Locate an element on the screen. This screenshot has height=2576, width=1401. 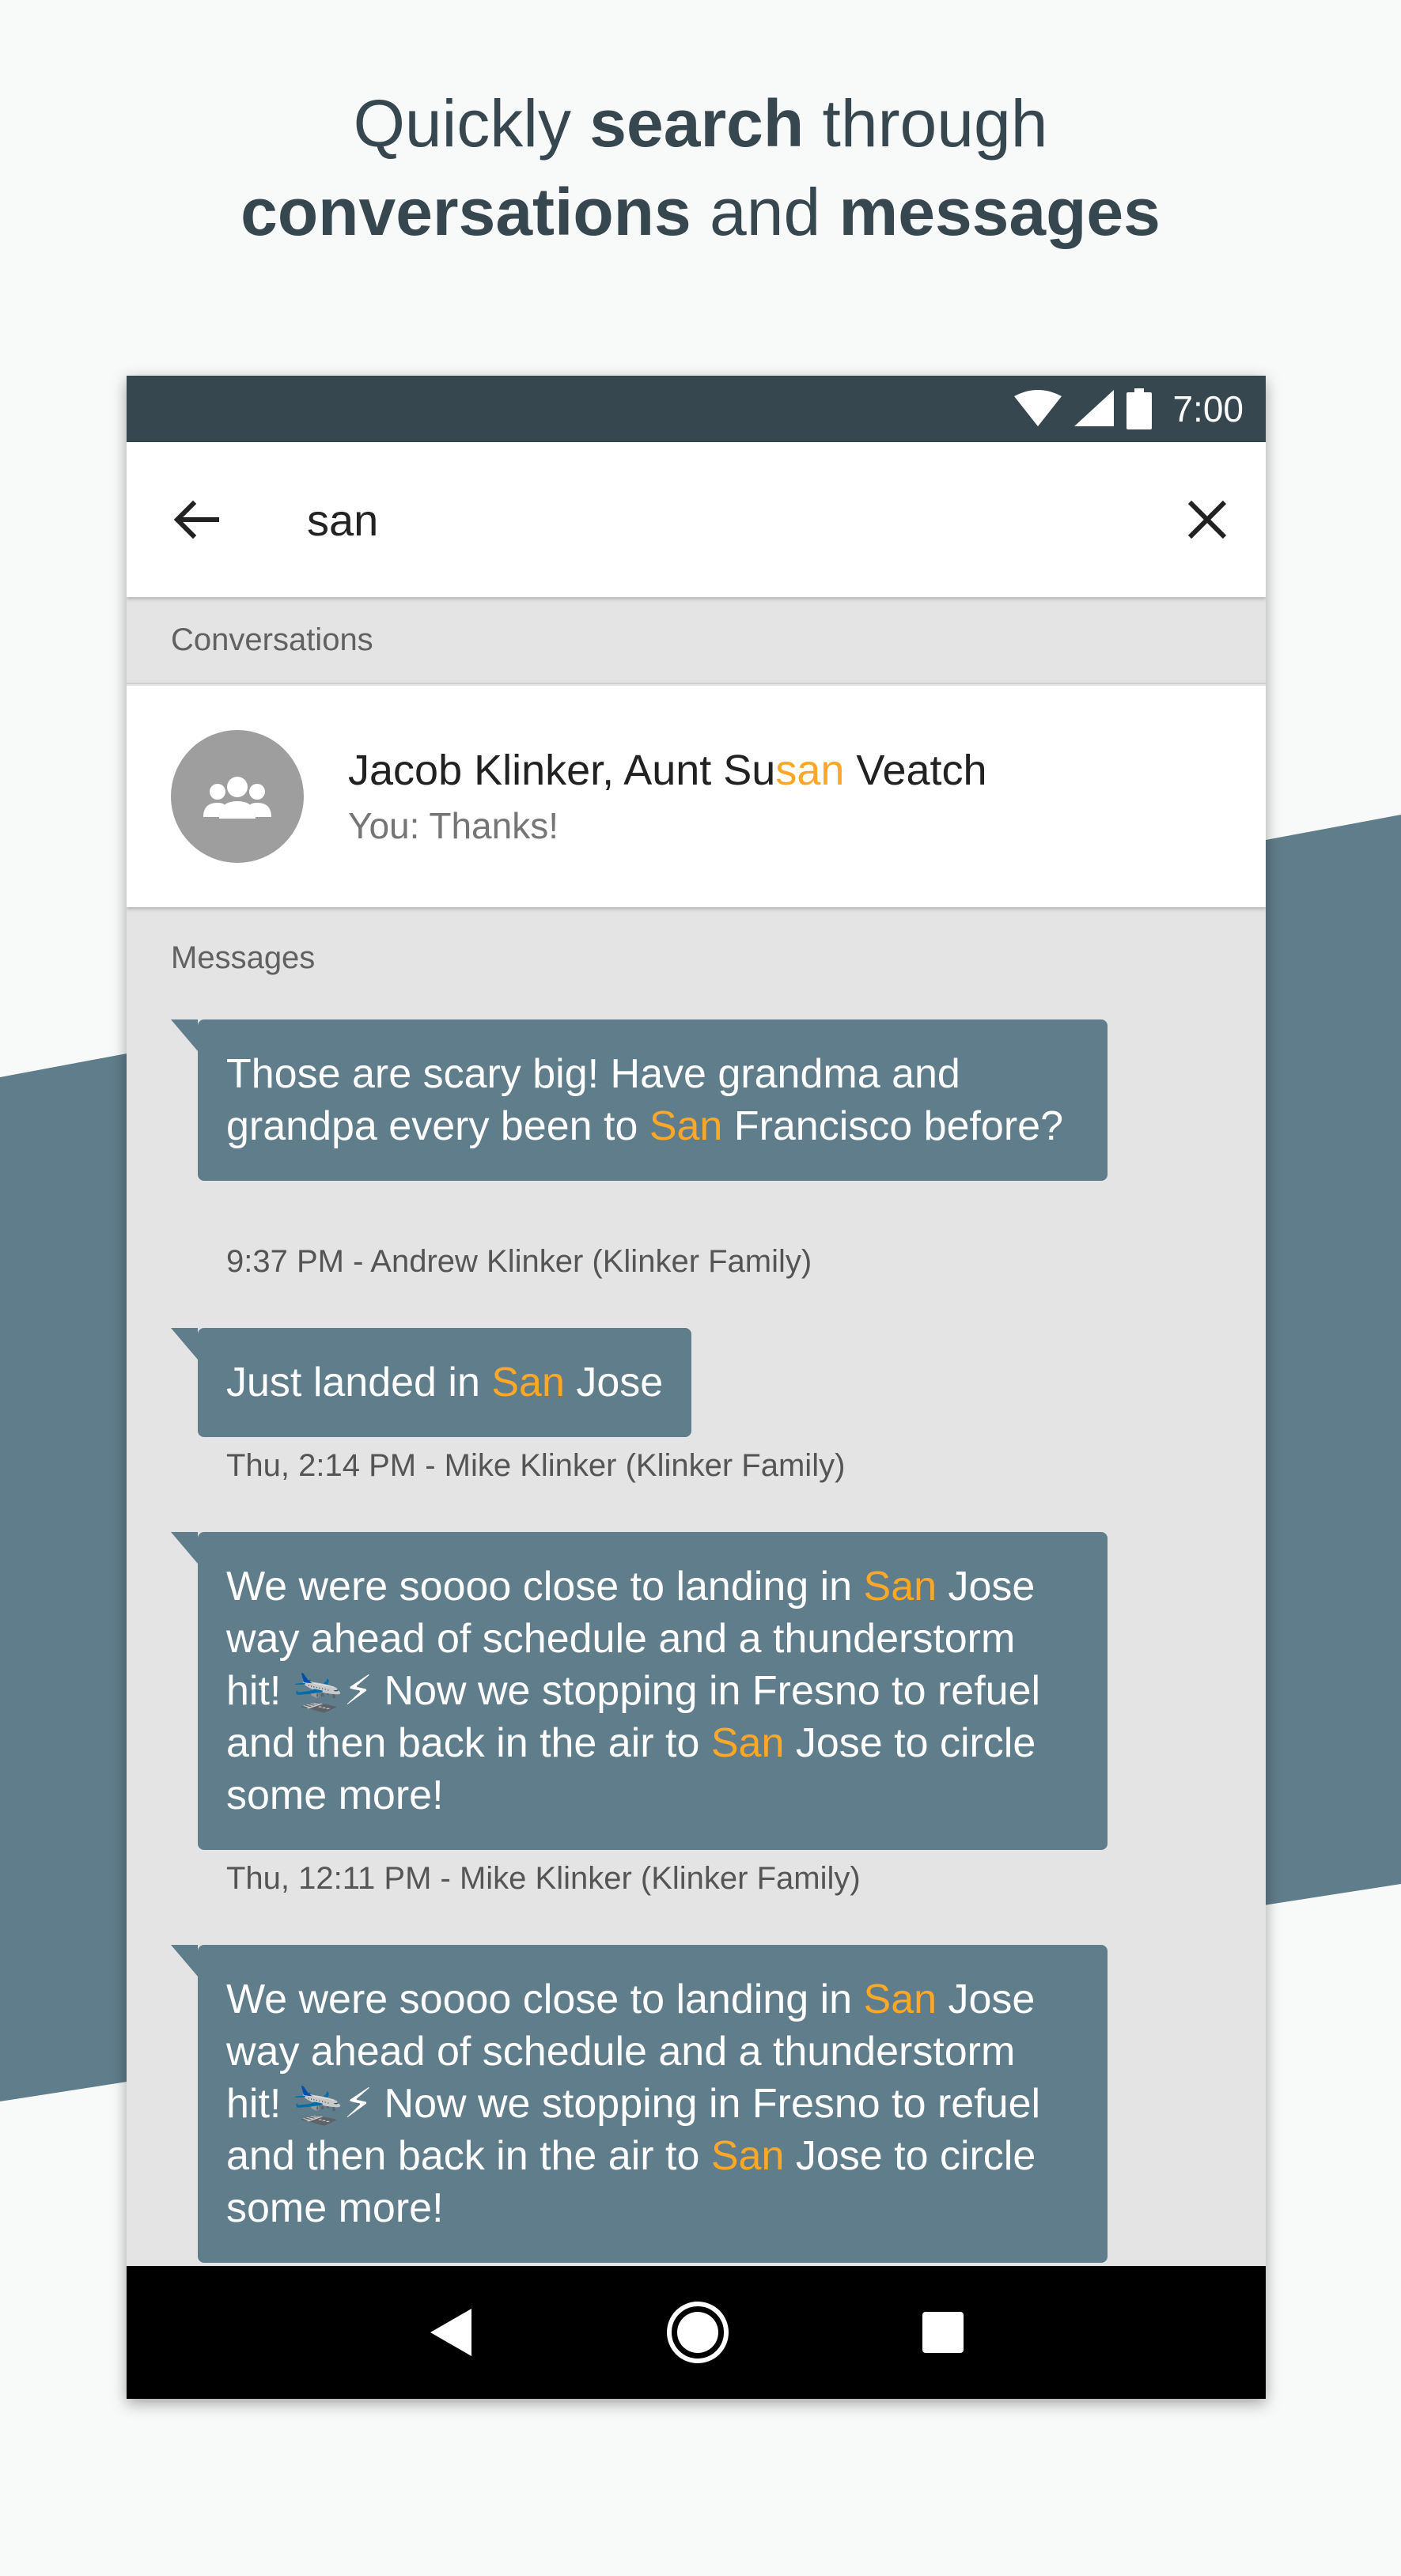
message-bubble: Just landed in San Jose is located at coordinates (431, 1383).